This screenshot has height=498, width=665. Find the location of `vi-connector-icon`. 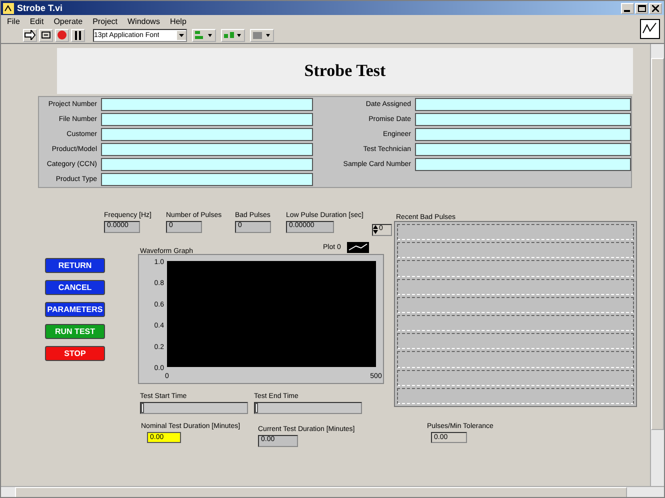

vi-connector-icon is located at coordinates (650, 29).